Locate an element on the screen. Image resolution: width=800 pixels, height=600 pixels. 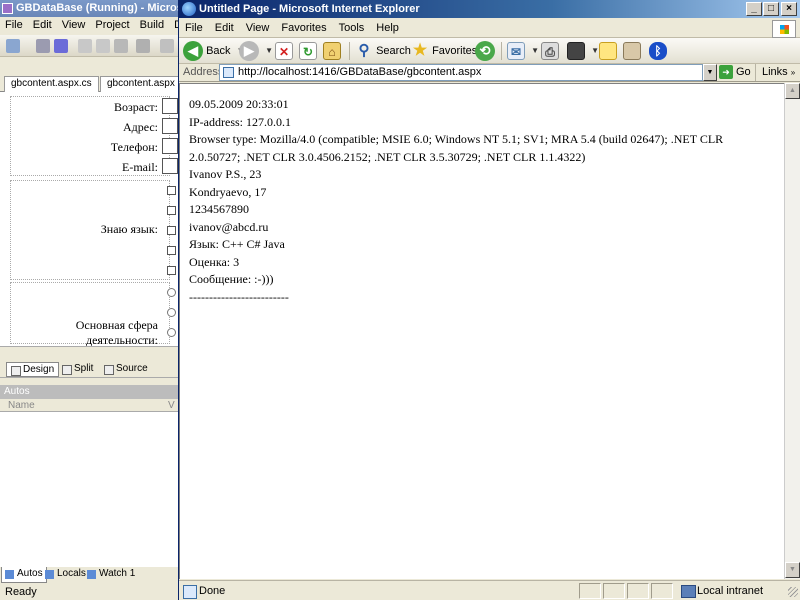
messenger-button is located at coordinates (632, 51).